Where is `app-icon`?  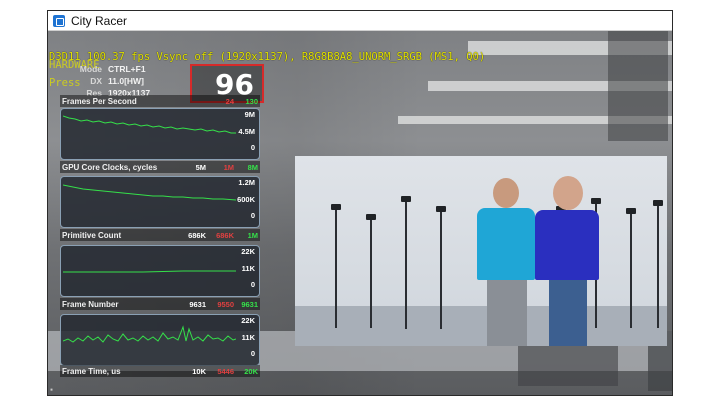
app-icon is located at coordinates (59, 20).